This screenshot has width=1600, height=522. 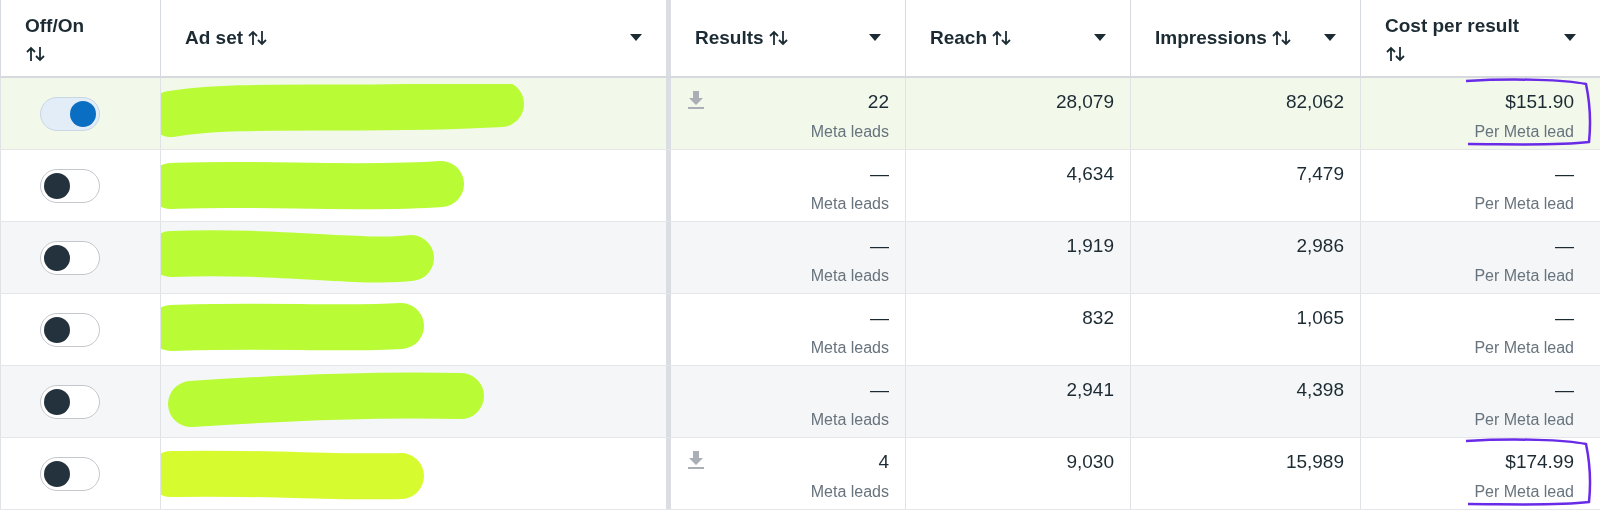 I want to click on column-header: Off/On, so click(x=55, y=26).